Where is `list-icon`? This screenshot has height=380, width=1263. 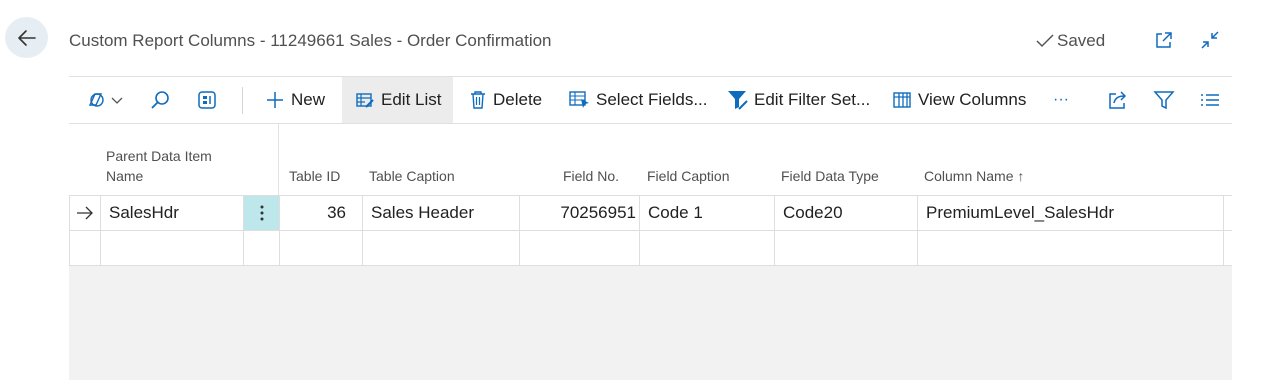
list-icon is located at coordinates (1210, 100).